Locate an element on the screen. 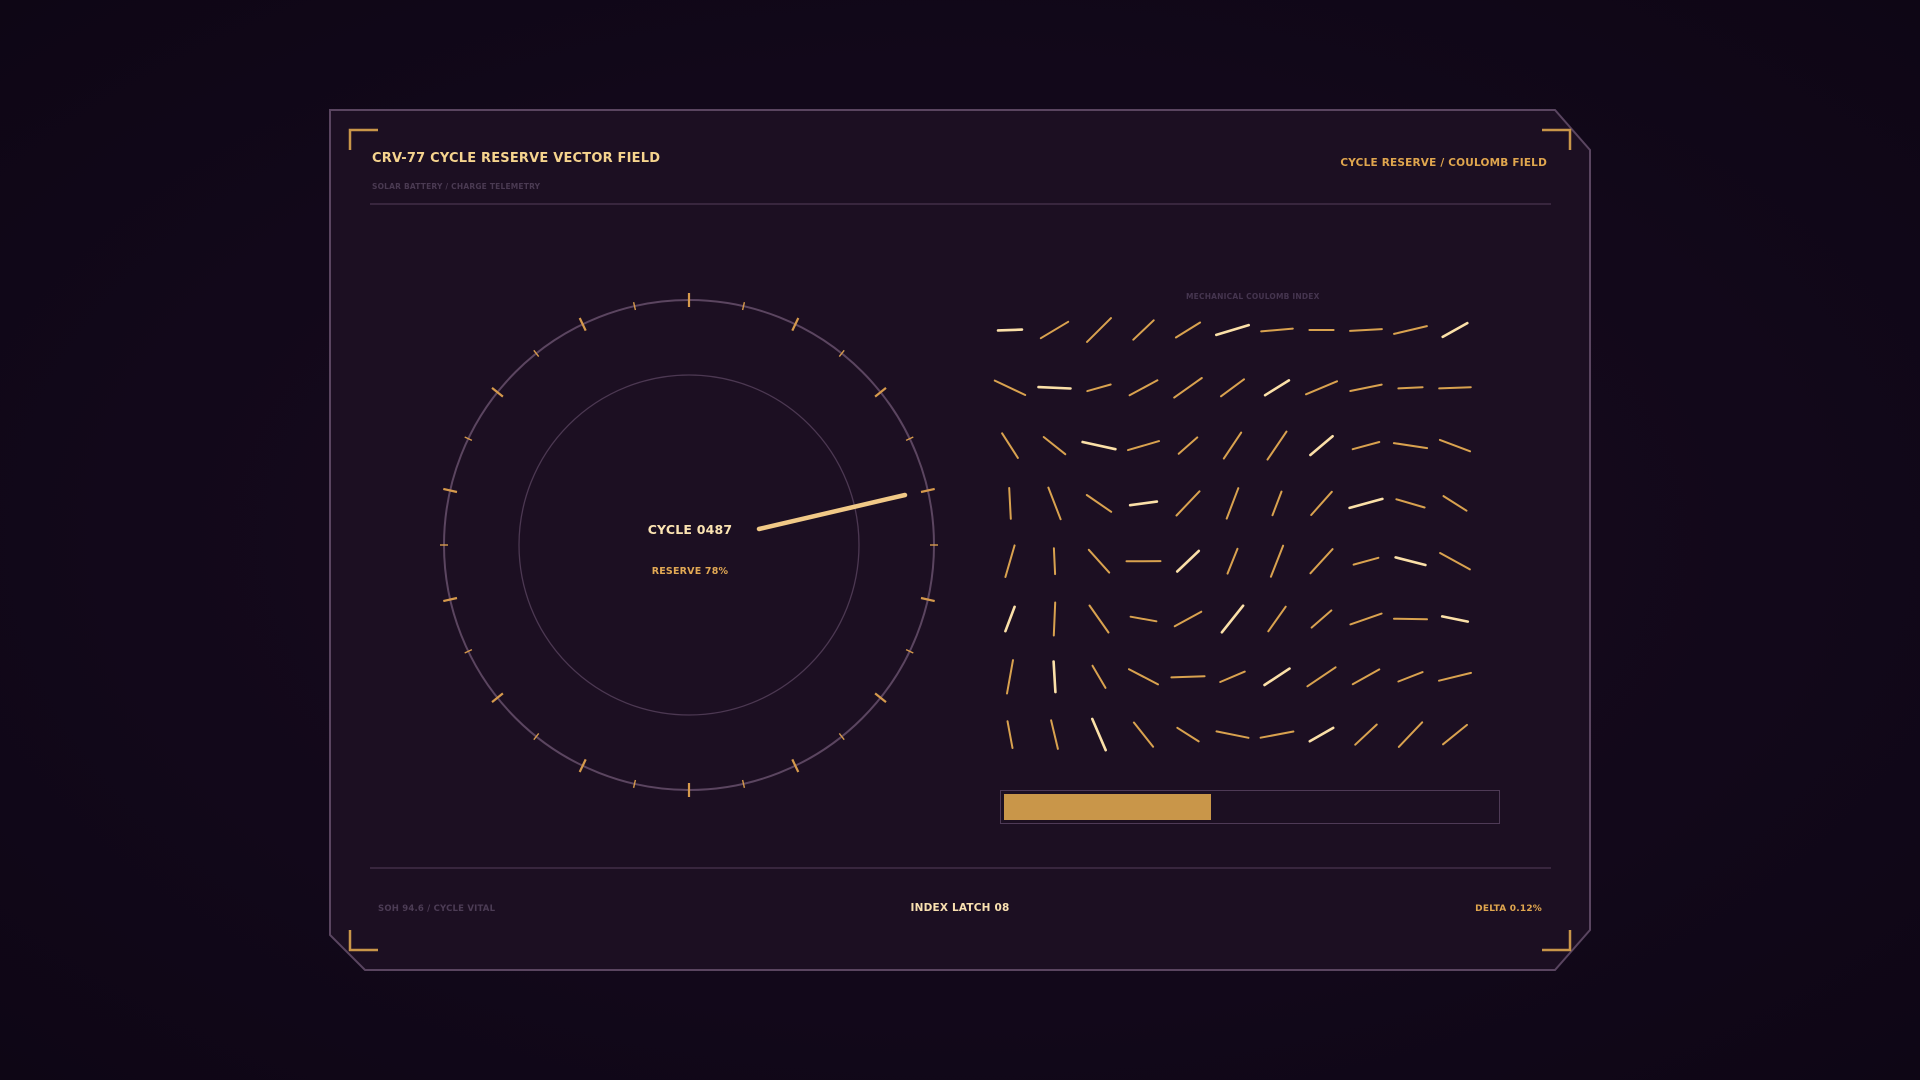 Image resolution: width=1920 pixels, height=1080 pixels. cycle-readout: CYCLE 0487 is located at coordinates (690, 529).